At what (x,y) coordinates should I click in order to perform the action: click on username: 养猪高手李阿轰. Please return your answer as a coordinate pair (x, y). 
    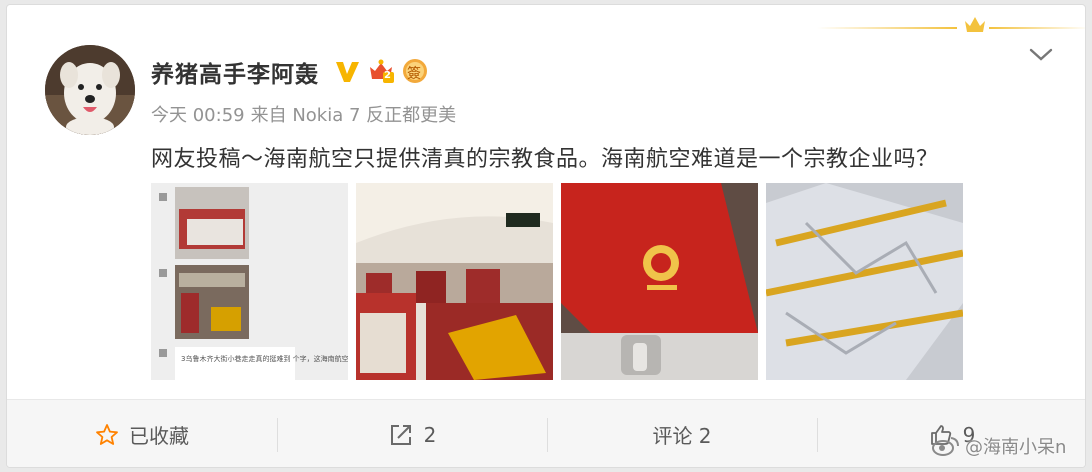
    Looking at the image, I should click on (235, 72).